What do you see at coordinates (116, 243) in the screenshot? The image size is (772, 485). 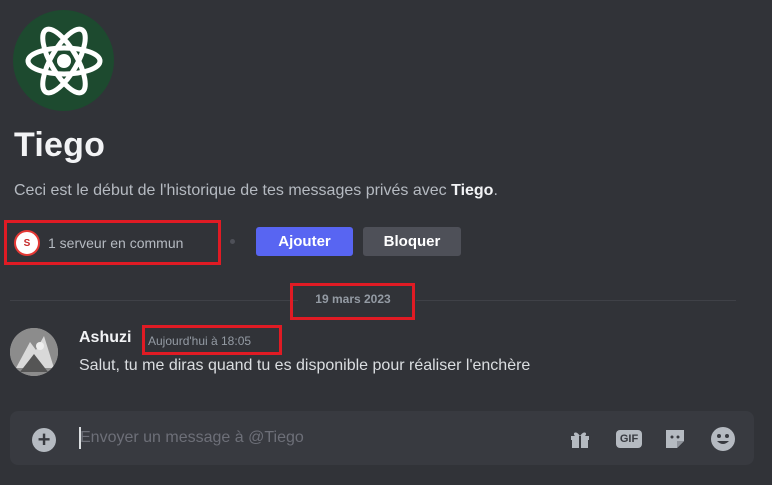 I see `mutual-servers-label: 1 serveur en commun` at bounding box center [116, 243].